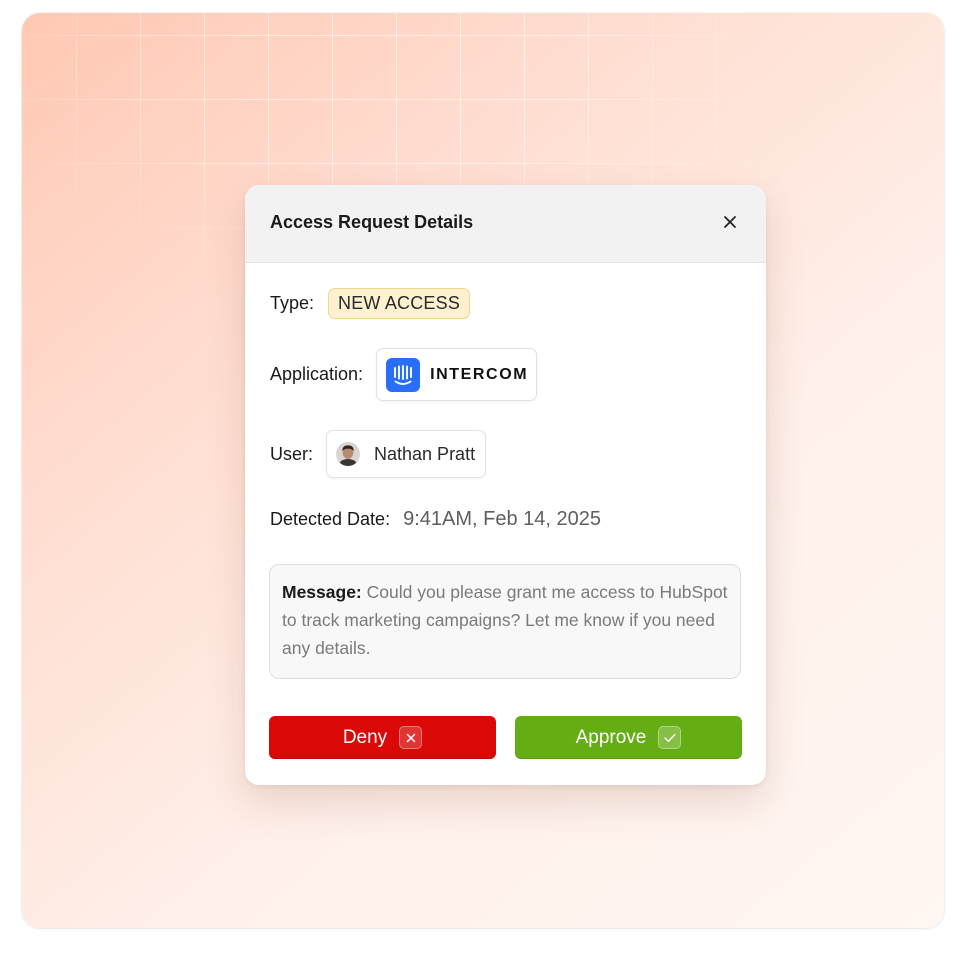 Image resolution: width=966 pixels, height=960 pixels. I want to click on application-chip: INTERCOM, so click(457, 374).